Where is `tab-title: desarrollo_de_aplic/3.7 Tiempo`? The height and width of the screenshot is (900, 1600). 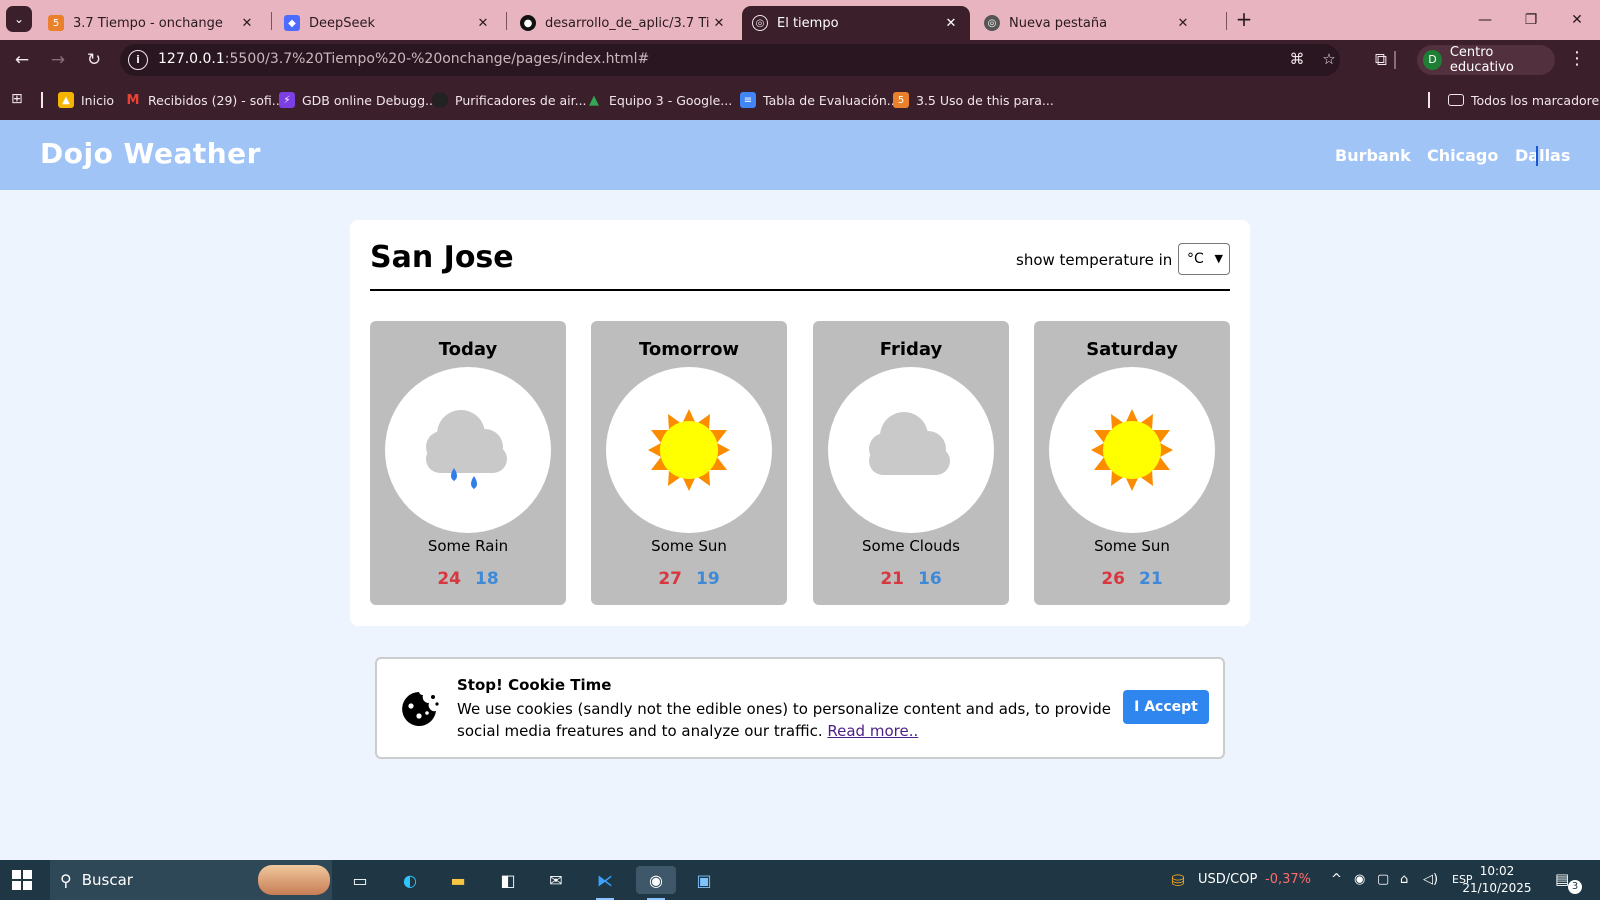 tab-title: desarrollo_de_aplic/3.7 Tiempo is located at coordinates (627, 23).